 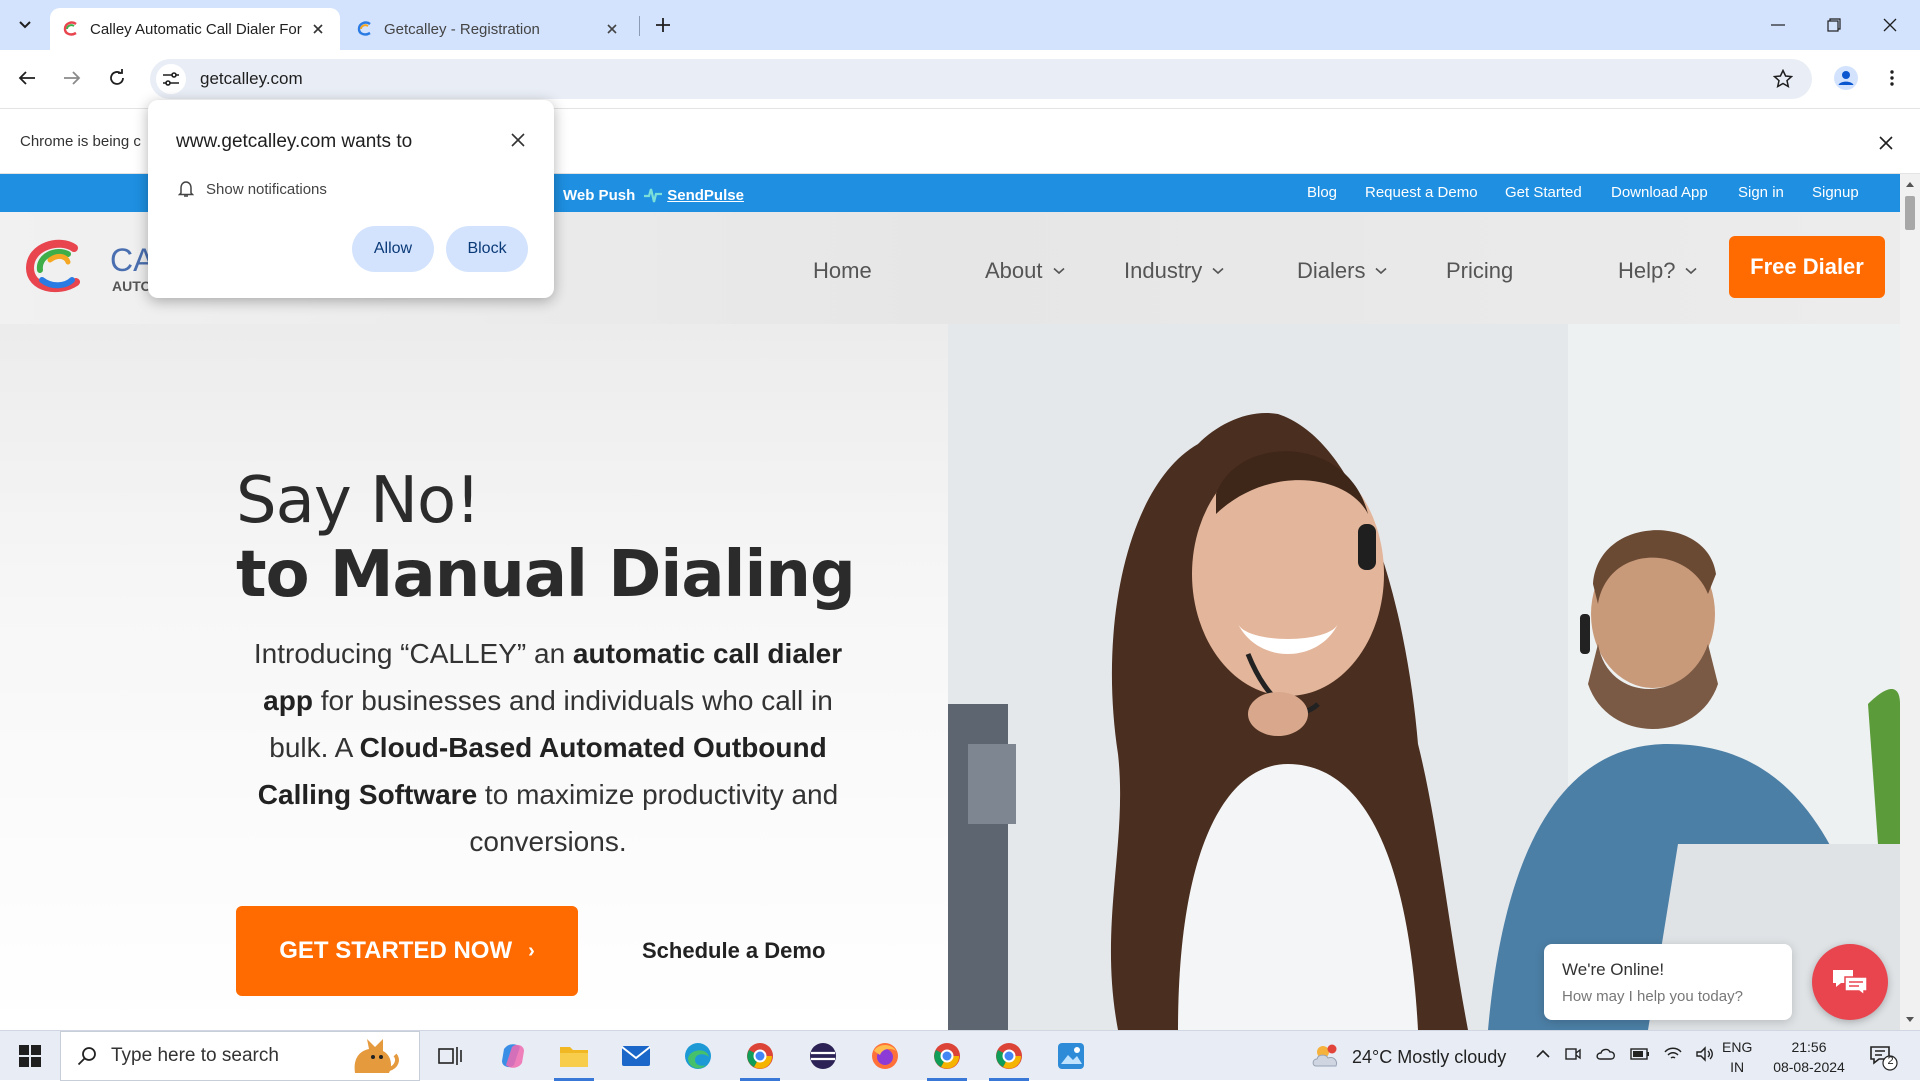 I want to click on nav-pricing: Pricing, so click(x=1479, y=271).